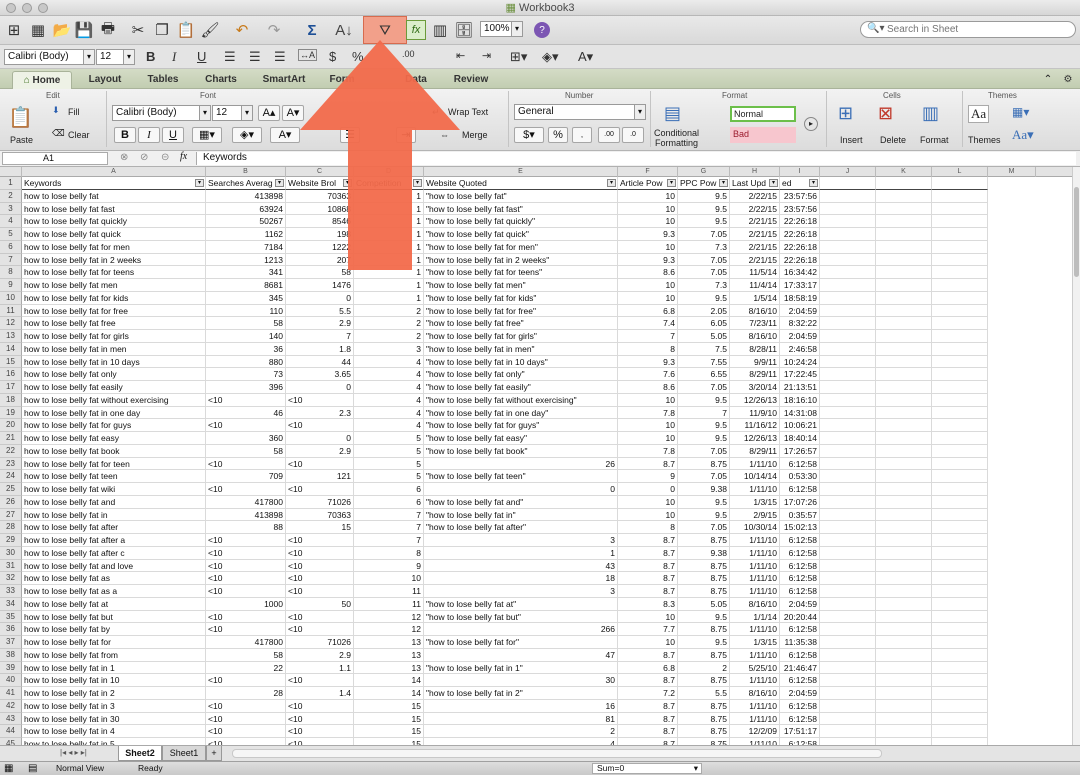  I want to click on column-header-k: K, so click(904, 172).